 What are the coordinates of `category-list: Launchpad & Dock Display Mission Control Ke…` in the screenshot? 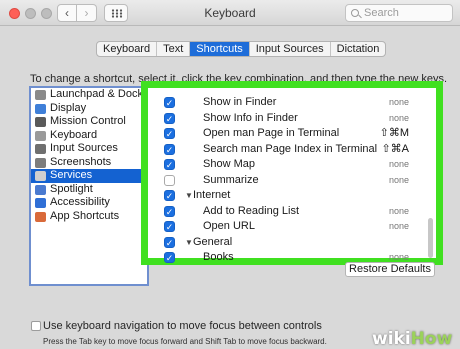 It's located at (89, 186).